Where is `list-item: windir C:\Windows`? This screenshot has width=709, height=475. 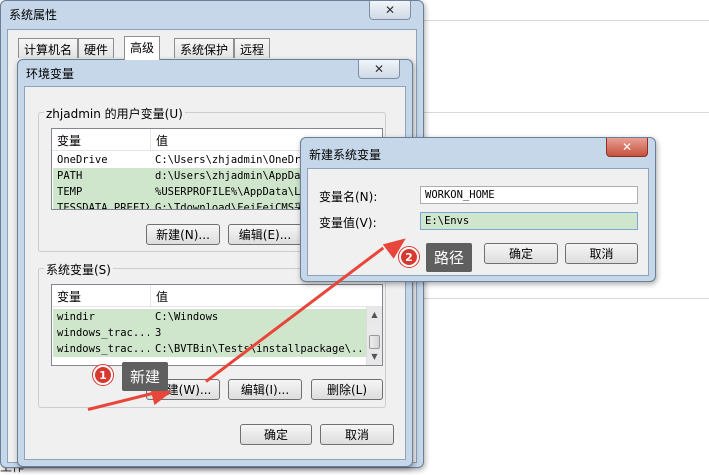
list-item: windir C:\Windows is located at coordinates (209, 317).